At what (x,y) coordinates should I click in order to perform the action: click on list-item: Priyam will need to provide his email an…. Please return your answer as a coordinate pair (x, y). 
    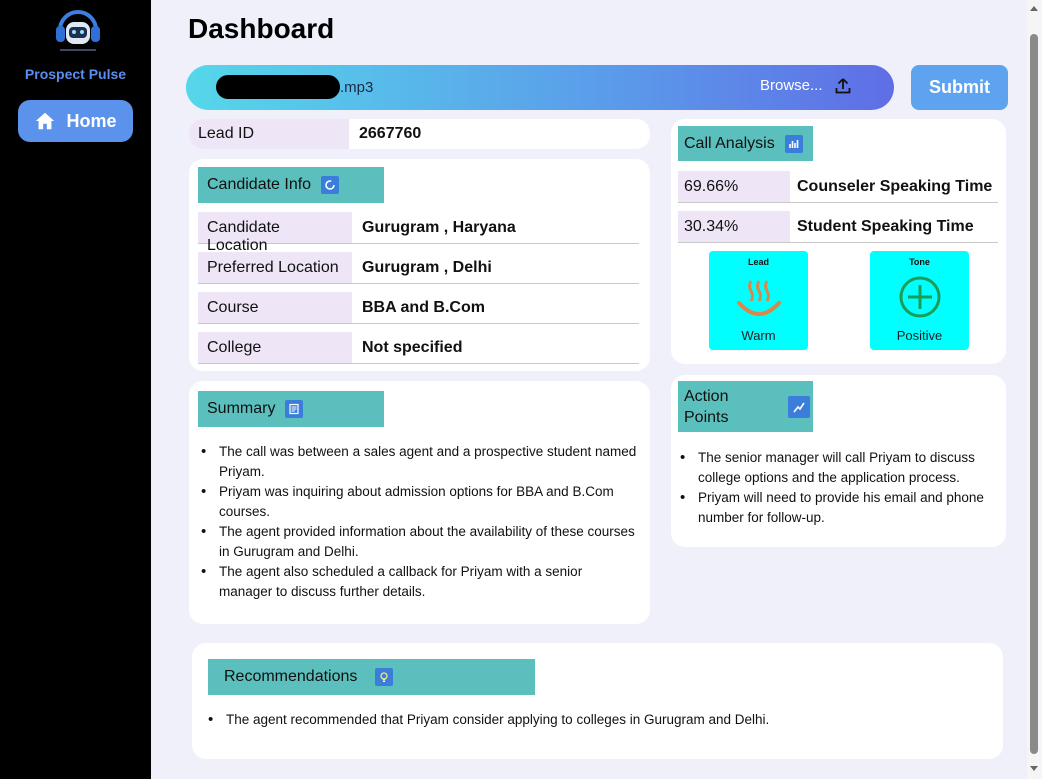
    Looking at the image, I should click on (838, 508).